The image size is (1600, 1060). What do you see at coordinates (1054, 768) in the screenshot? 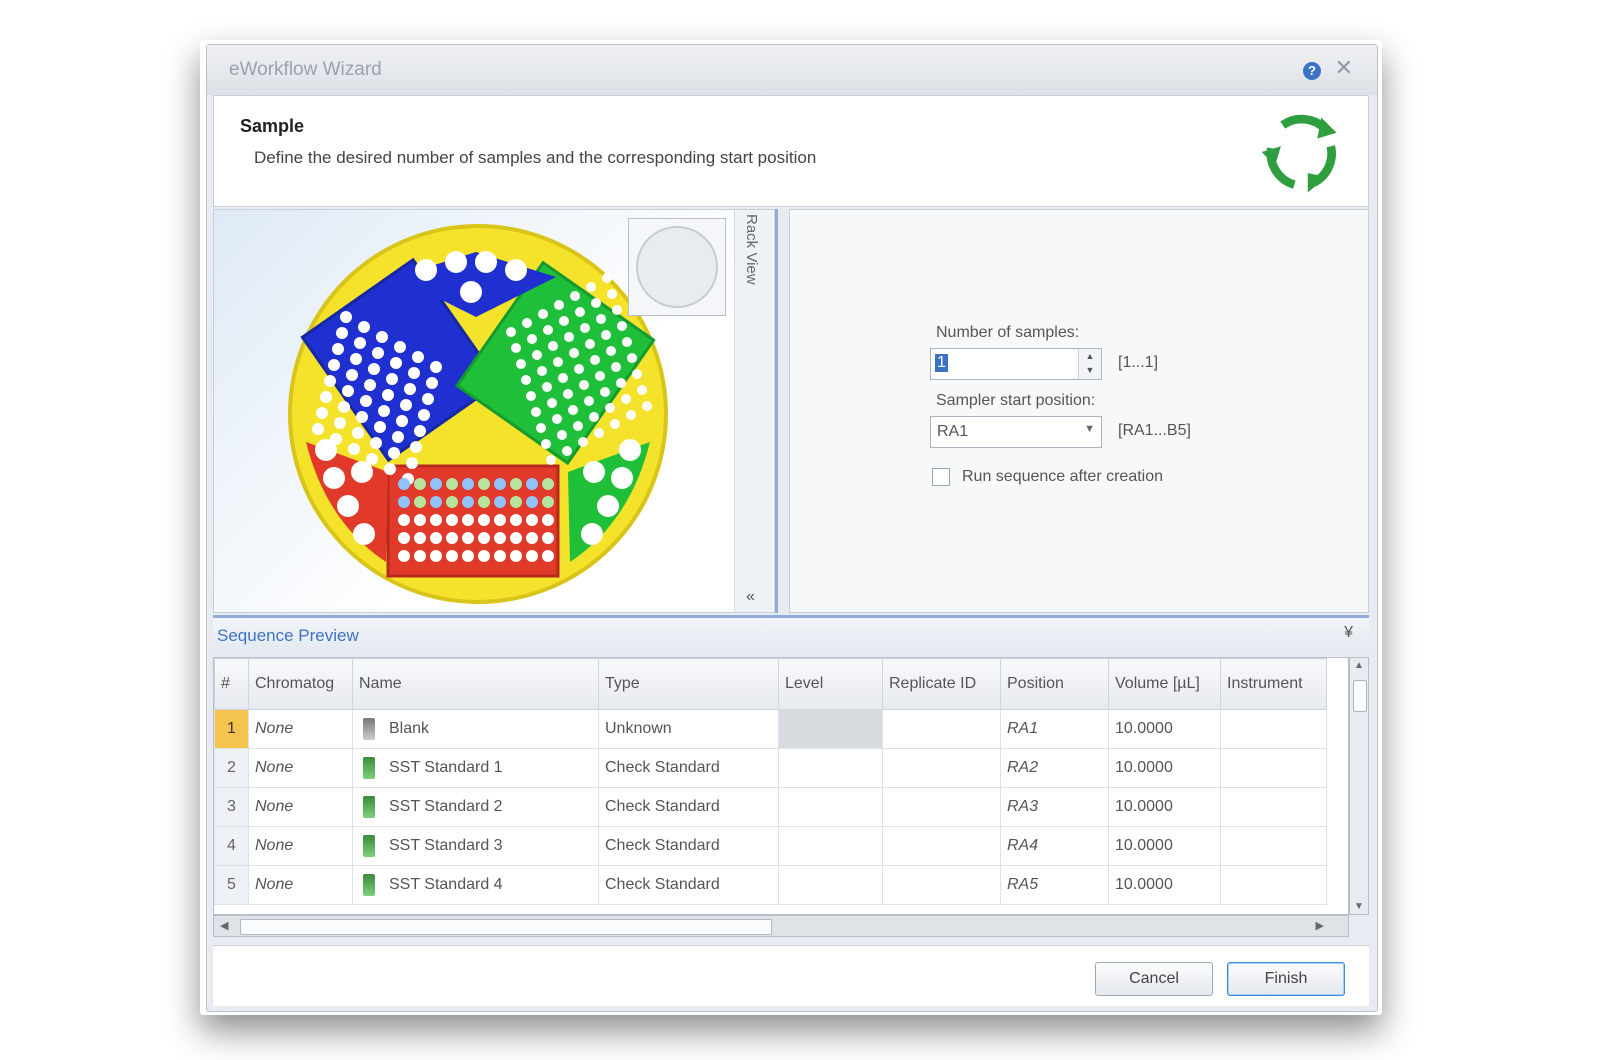
I see `cell-position: RA2` at bounding box center [1054, 768].